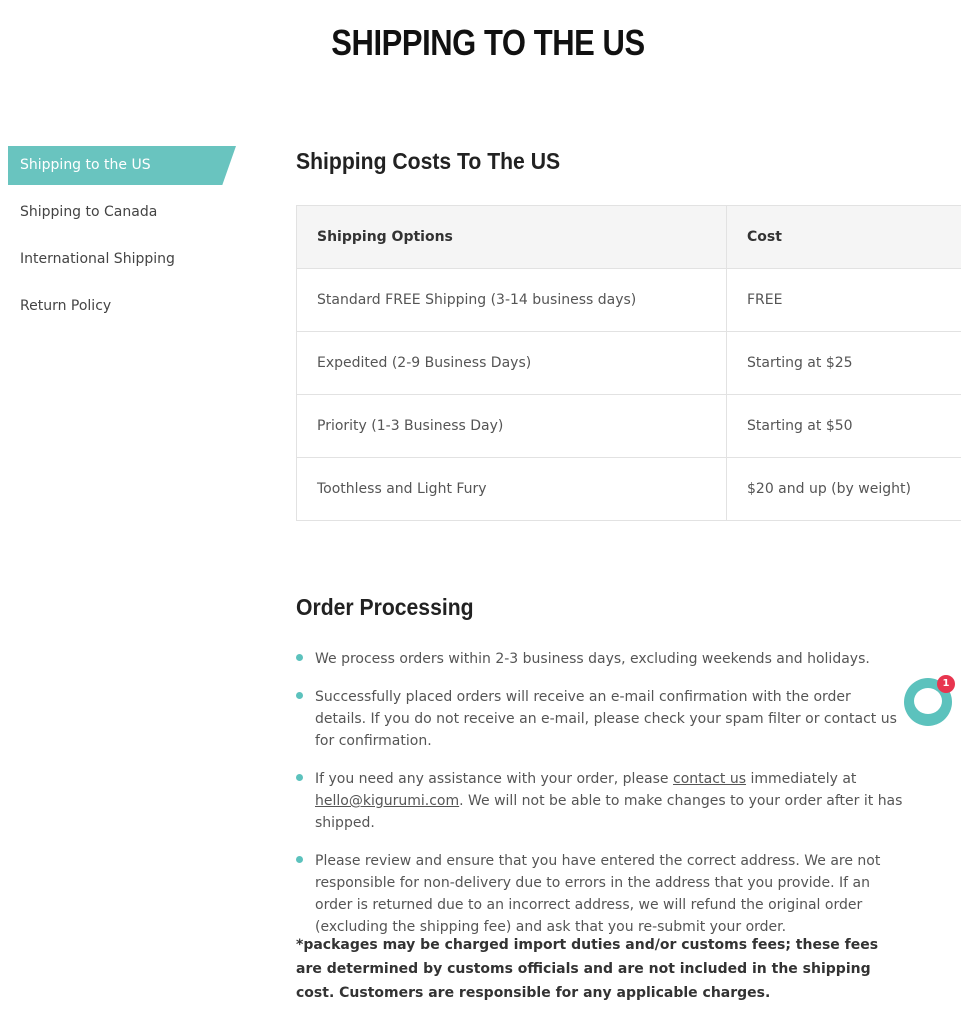  I want to click on order-processing-heading: Order Processing, so click(385, 607).